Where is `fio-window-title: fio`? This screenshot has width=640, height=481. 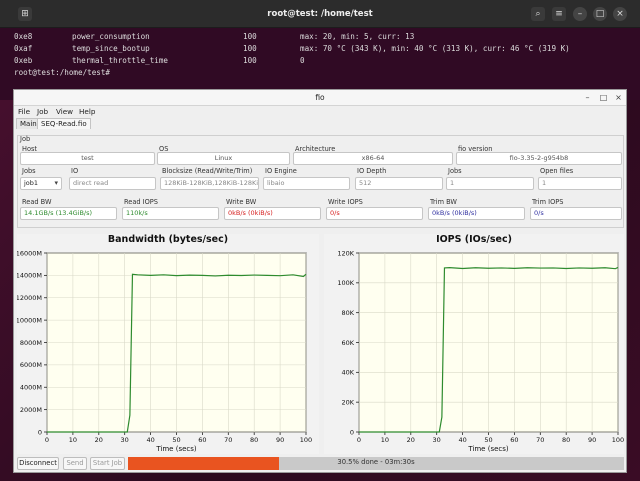 fio-window-title: fio is located at coordinates (320, 97).